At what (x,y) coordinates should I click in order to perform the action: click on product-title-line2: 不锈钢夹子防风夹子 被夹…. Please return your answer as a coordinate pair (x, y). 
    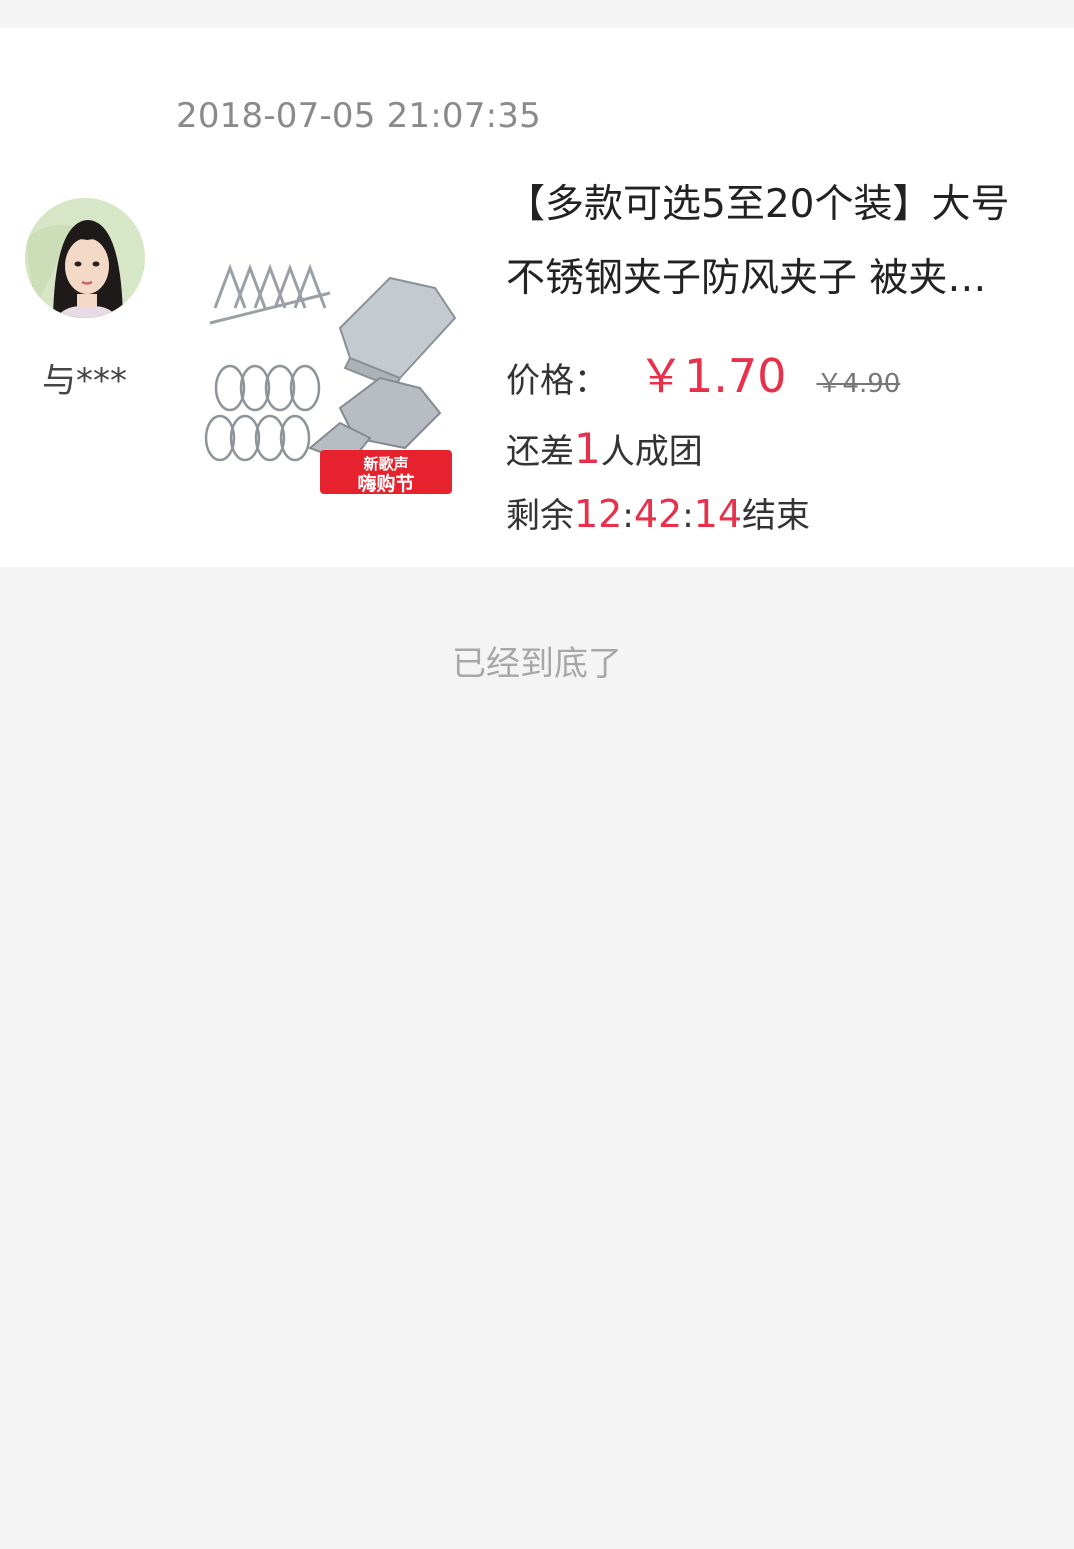
    Looking at the image, I should click on (746, 278).